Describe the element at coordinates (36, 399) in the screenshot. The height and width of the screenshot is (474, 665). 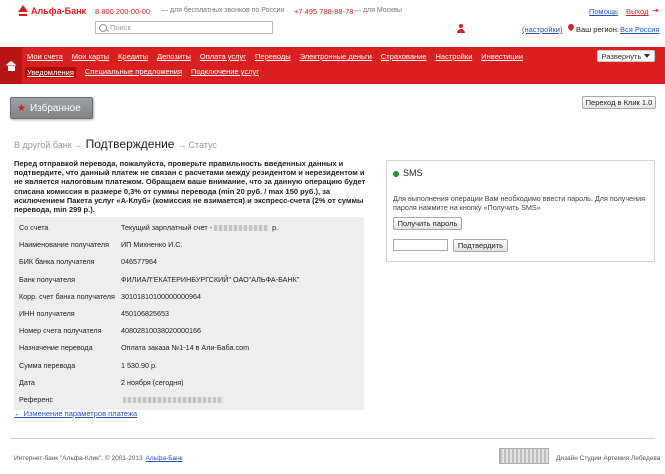
I see `row-label: Референс` at that location.